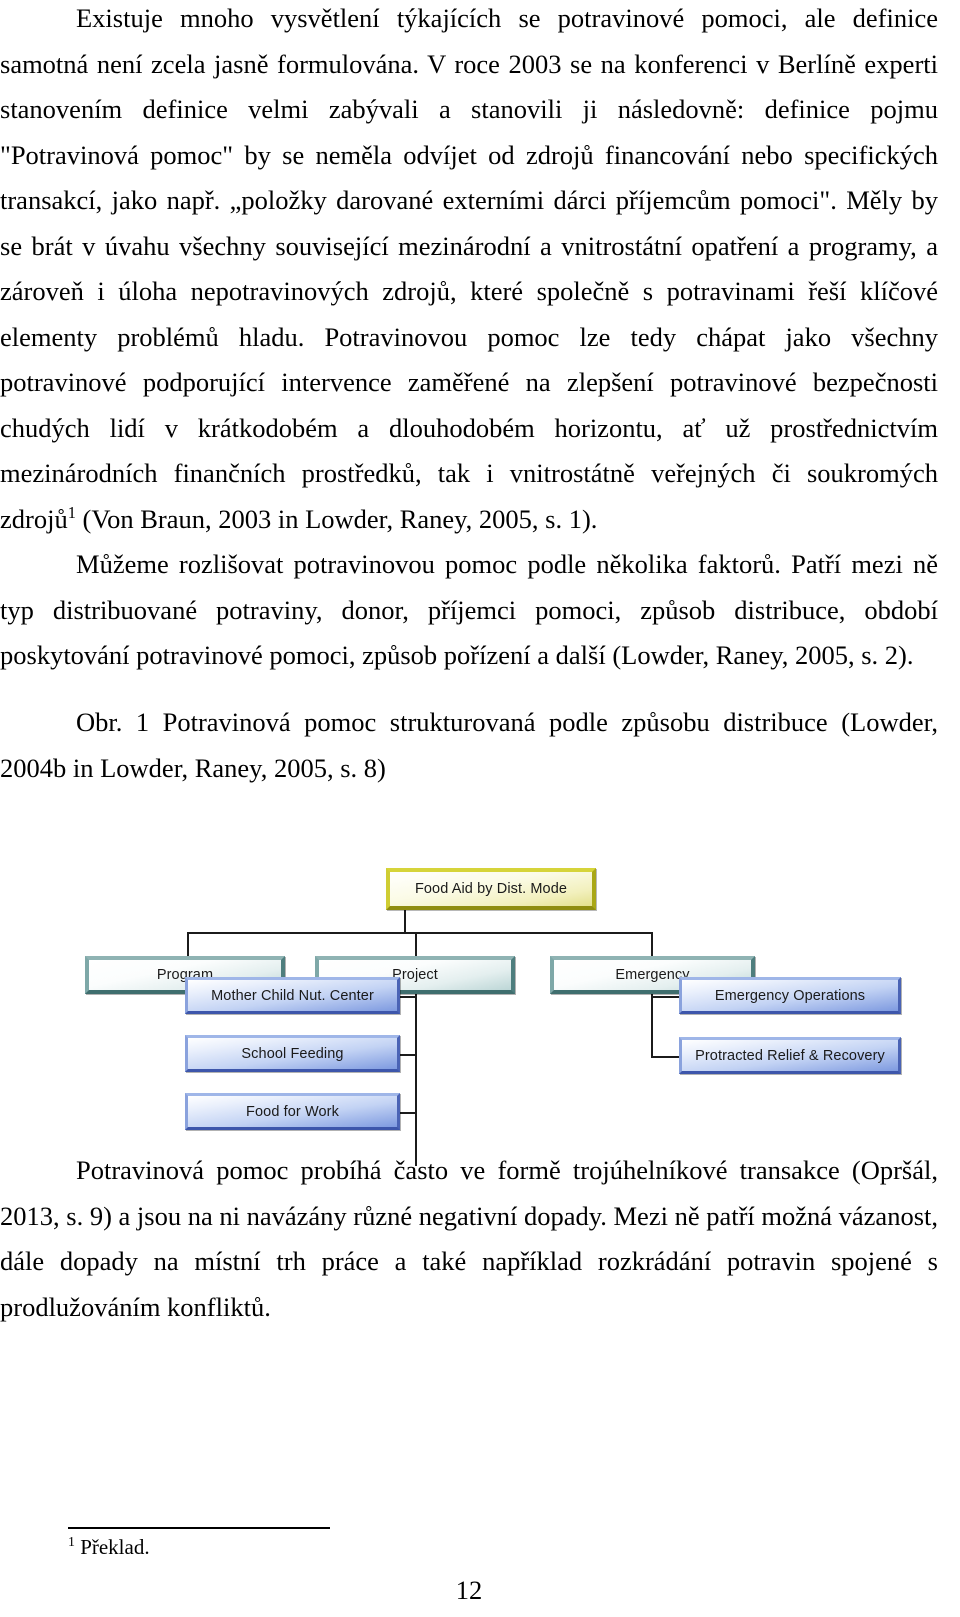 The width and height of the screenshot is (960, 1617). I want to click on node-food-aid-by-dist-mode: Food Aid by Dist. Mode, so click(491, 889).